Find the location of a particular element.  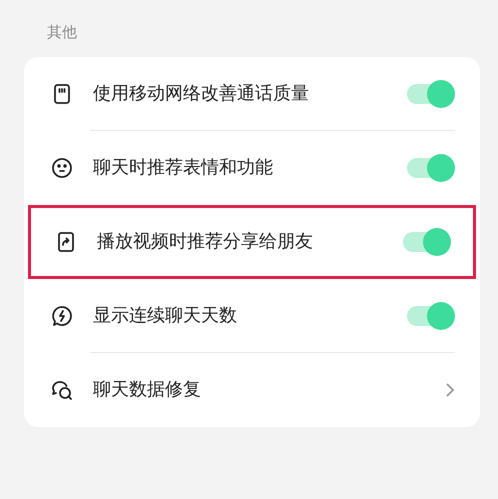

chevron-right-icon is located at coordinates (450, 390).